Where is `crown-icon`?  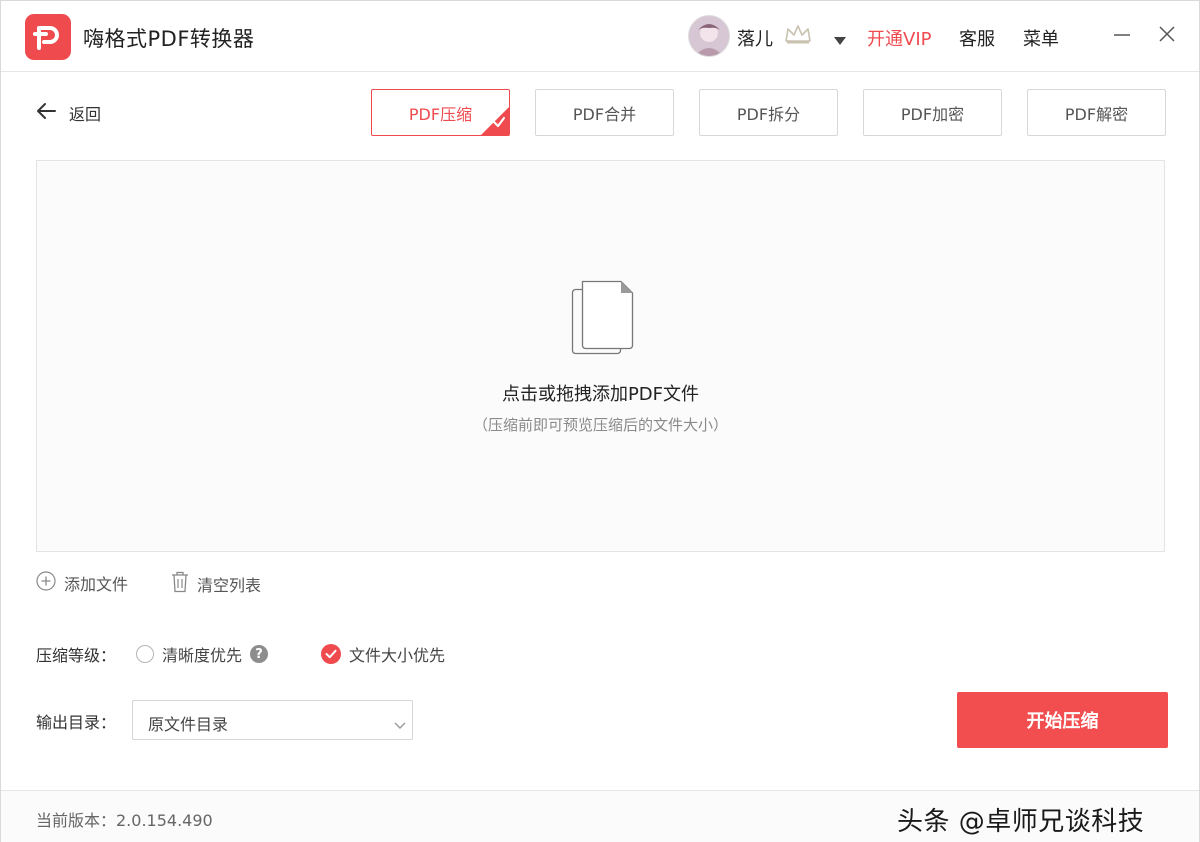 crown-icon is located at coordinates (798, 36).